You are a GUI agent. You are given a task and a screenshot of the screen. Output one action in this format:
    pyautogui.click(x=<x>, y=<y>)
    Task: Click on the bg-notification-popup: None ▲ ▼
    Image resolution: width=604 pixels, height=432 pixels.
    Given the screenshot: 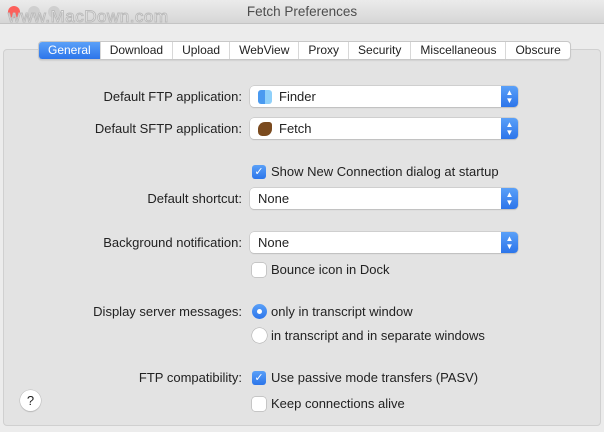 What is the action you would take?
    pyautogui.click(x=384, y=242)
    